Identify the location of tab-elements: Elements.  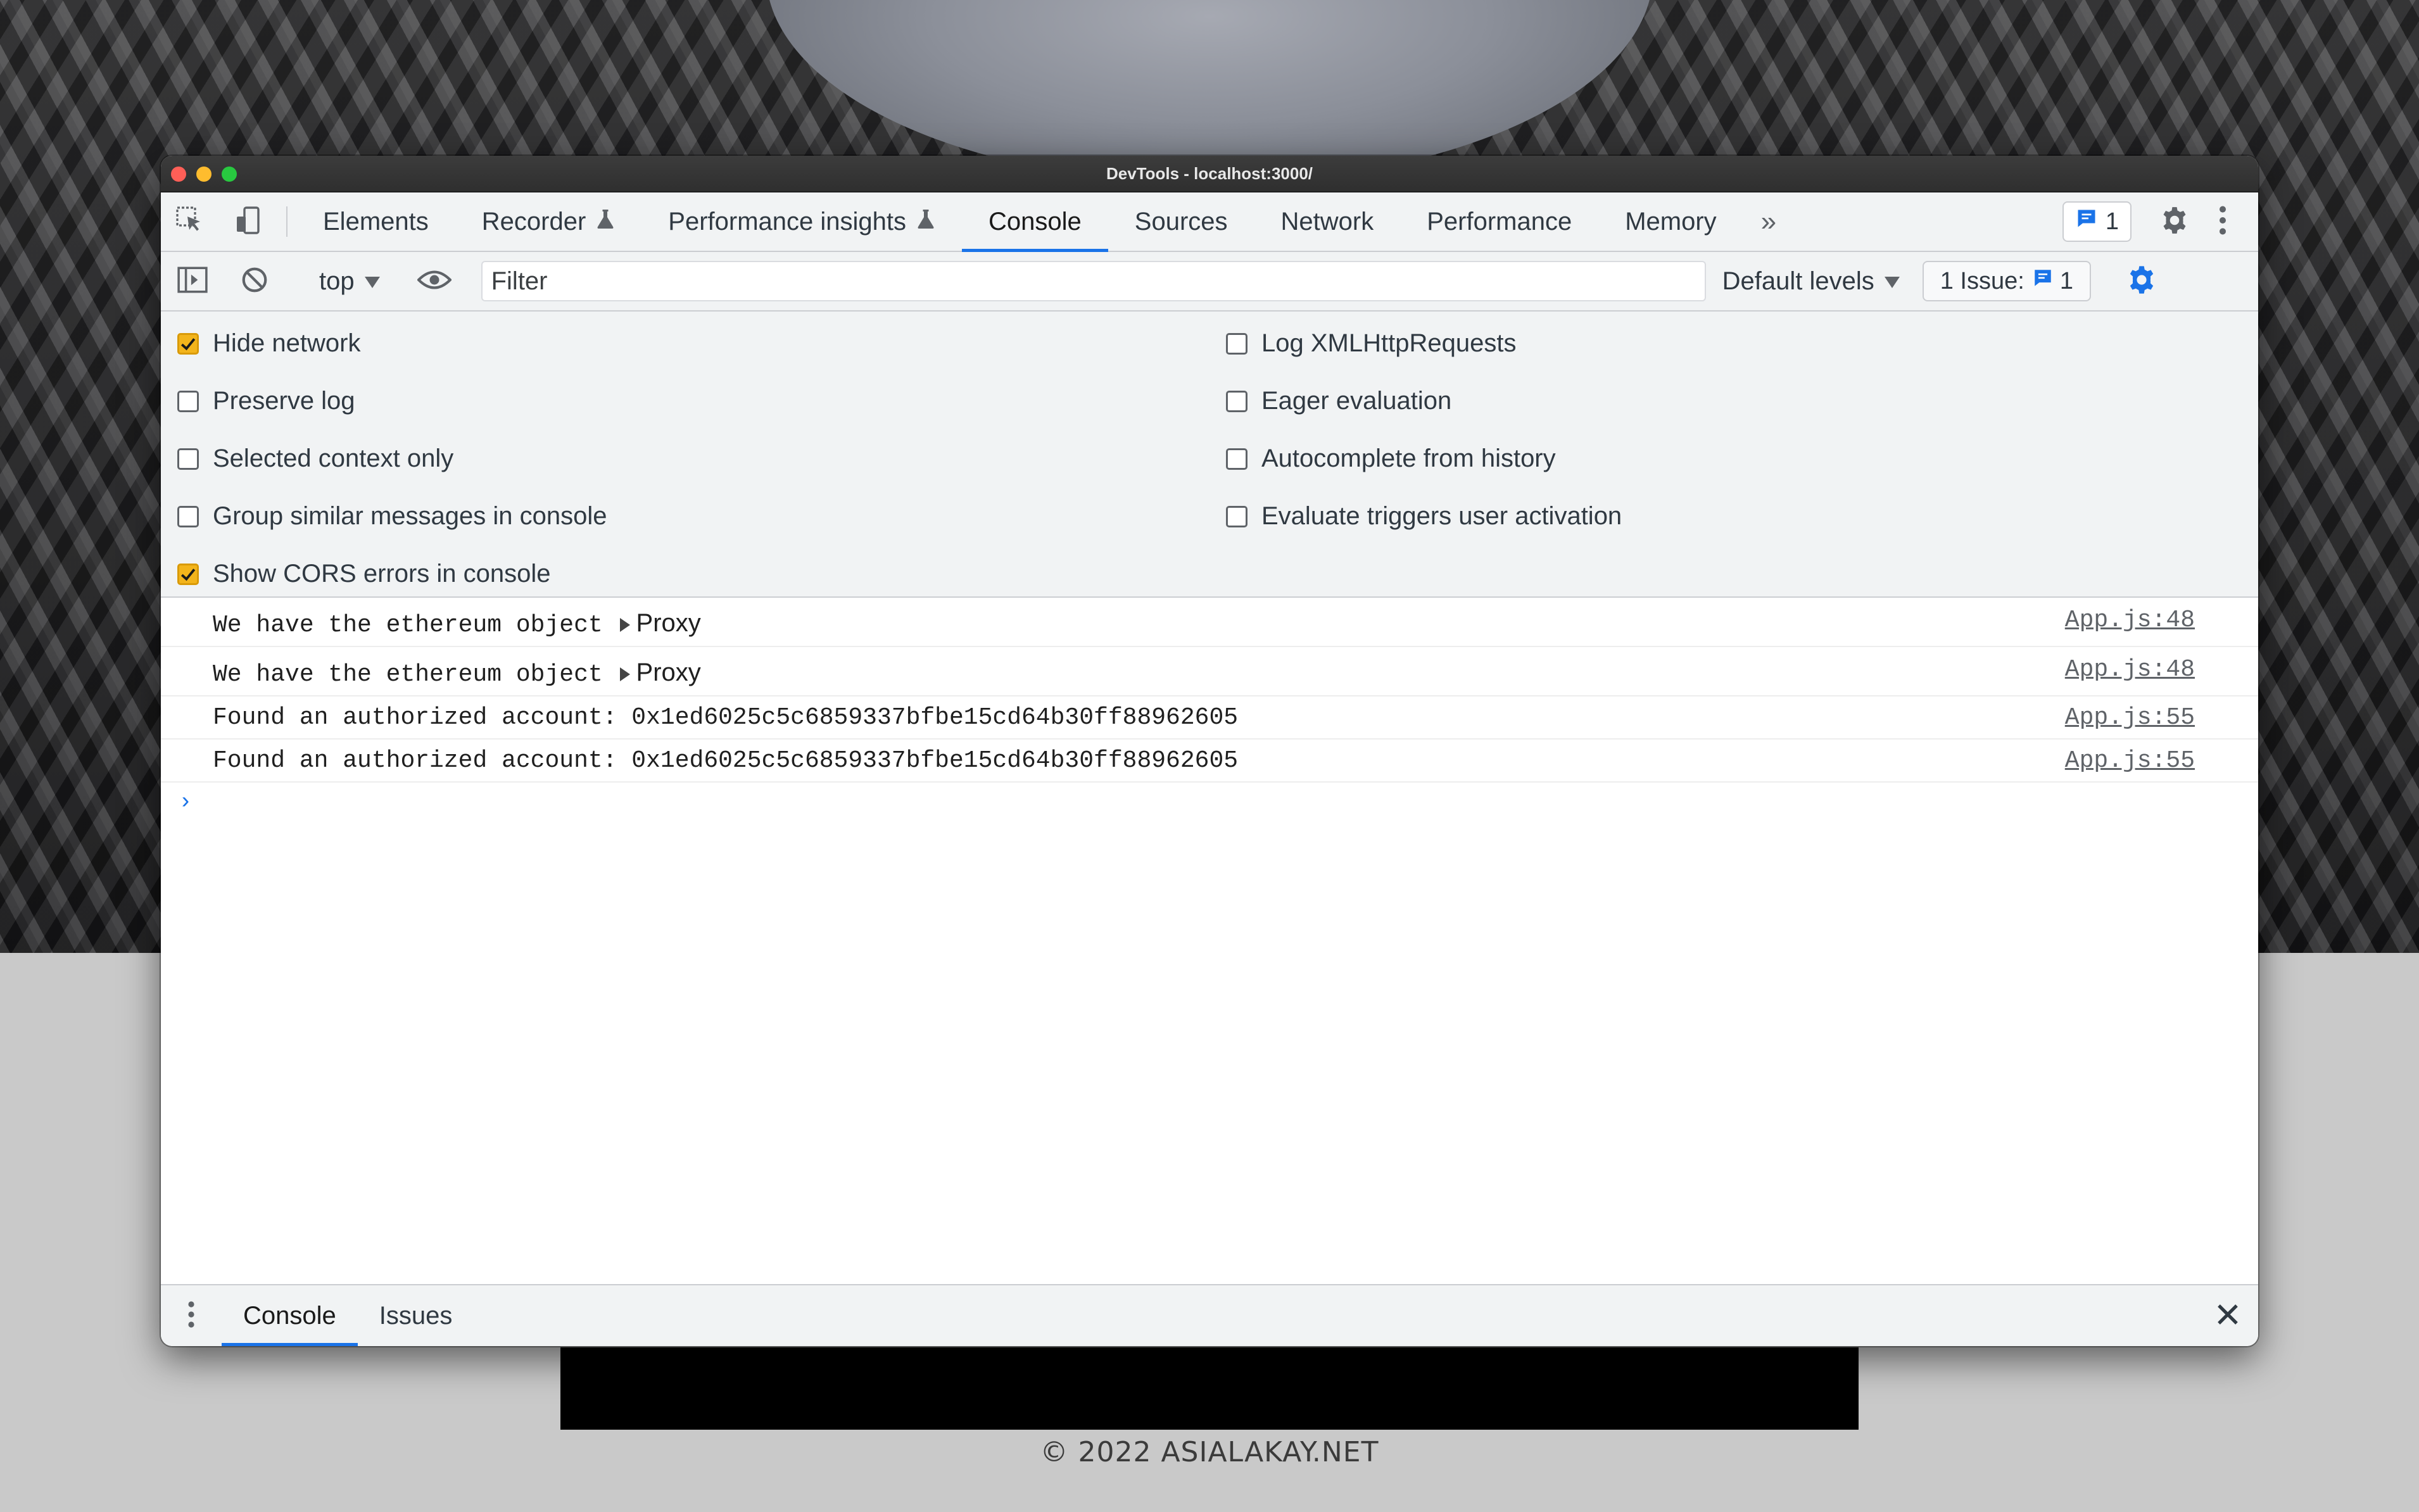
(375, 221).